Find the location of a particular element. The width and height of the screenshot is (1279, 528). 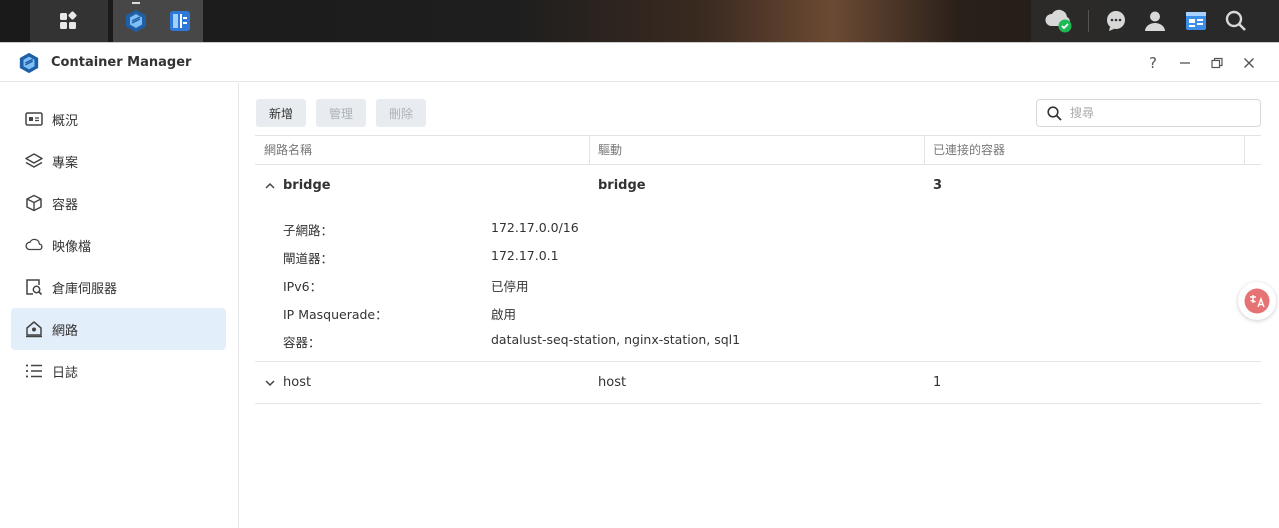

chat-icon is located at coordinates (1116, 21).